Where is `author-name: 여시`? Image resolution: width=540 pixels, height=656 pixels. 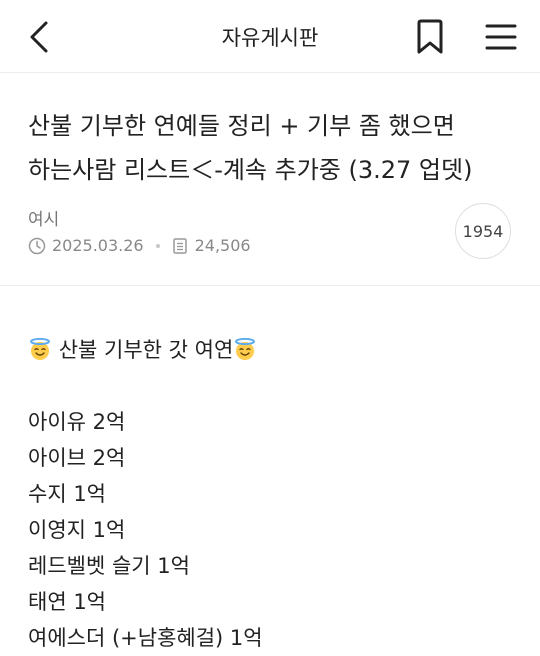
author-name: 여시 is located at coordinates (43, 217).